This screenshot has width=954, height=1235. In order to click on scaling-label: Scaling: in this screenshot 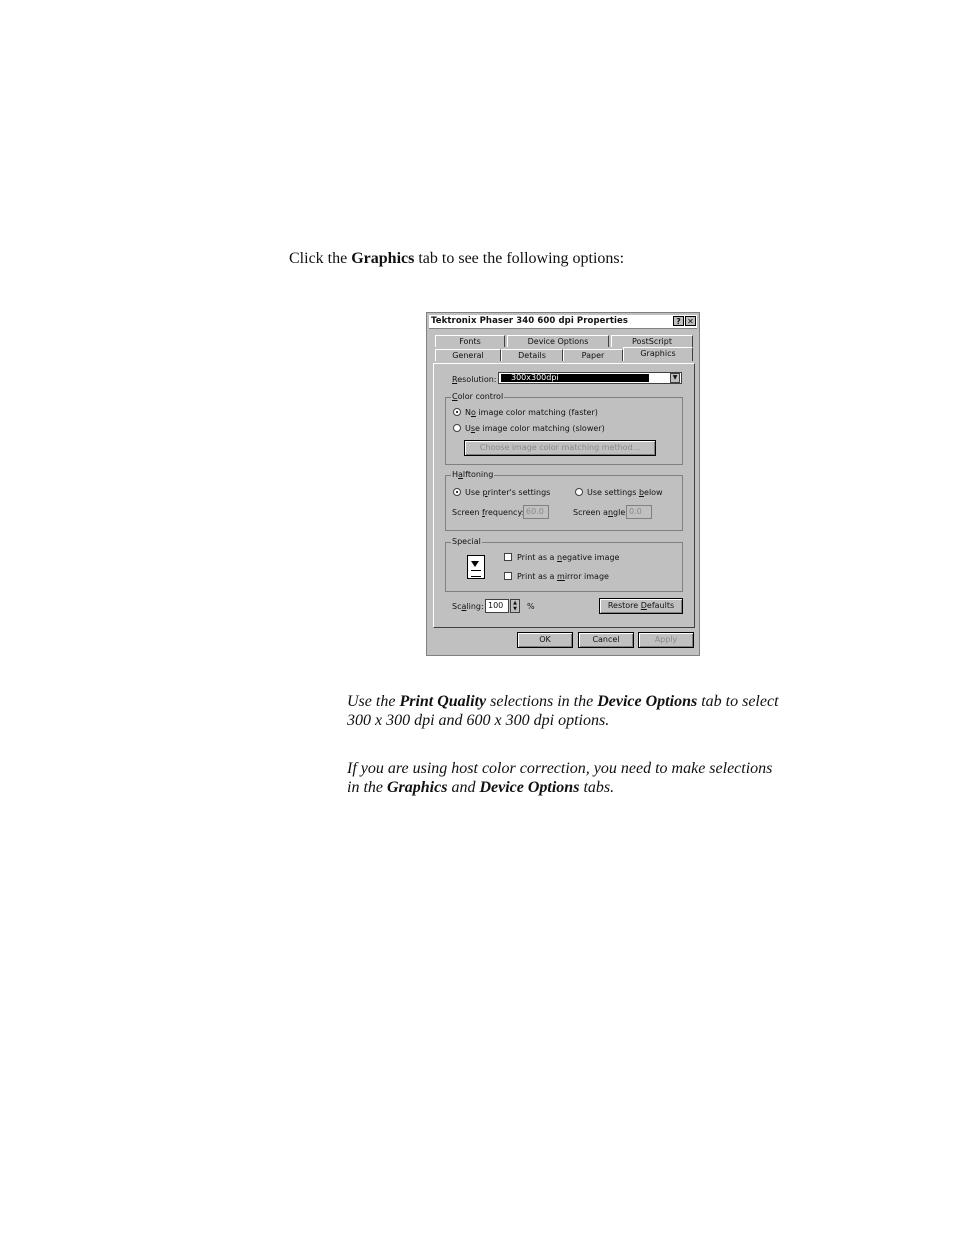, I will do `click(468, 606)`.